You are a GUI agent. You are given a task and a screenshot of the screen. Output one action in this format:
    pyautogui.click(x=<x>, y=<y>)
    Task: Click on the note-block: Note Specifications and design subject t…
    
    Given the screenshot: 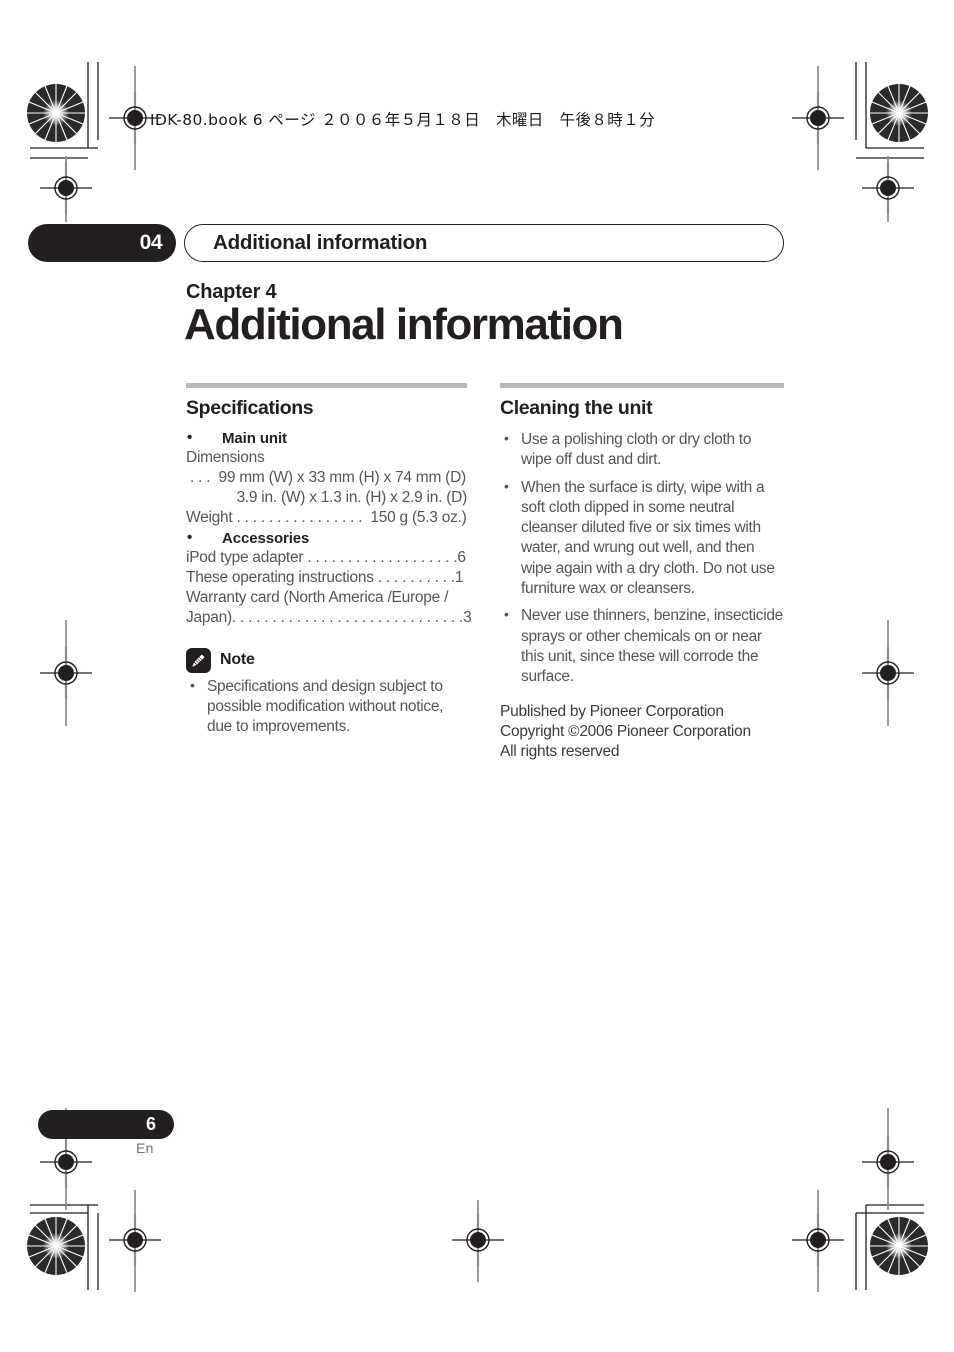 What is the action you would take?
    pyautogui.click(x=326, y=692)
    